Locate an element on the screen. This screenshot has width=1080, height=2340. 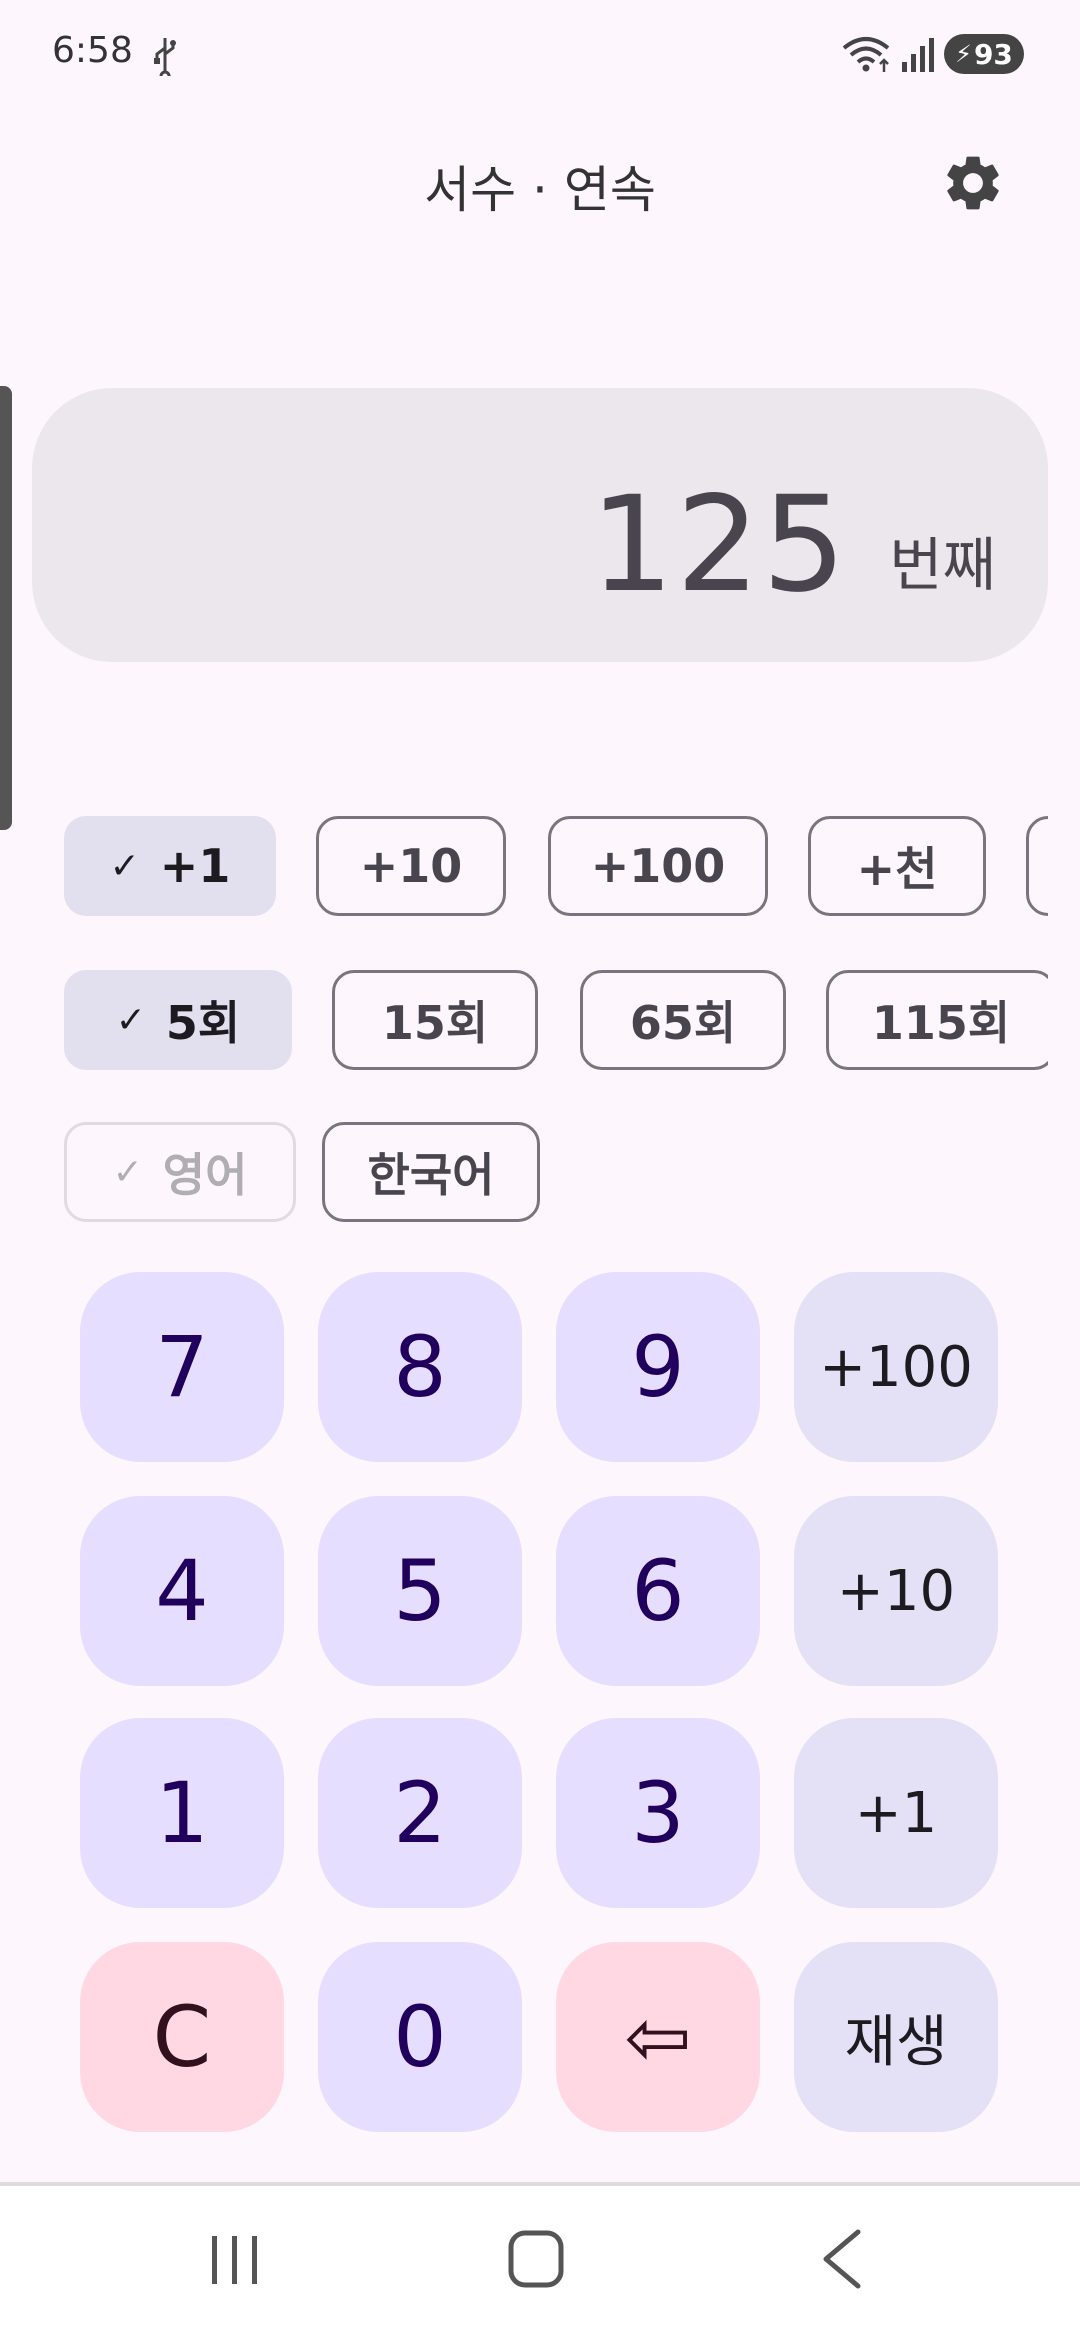
key-2: 2 is located at coordinates (420, 1813).